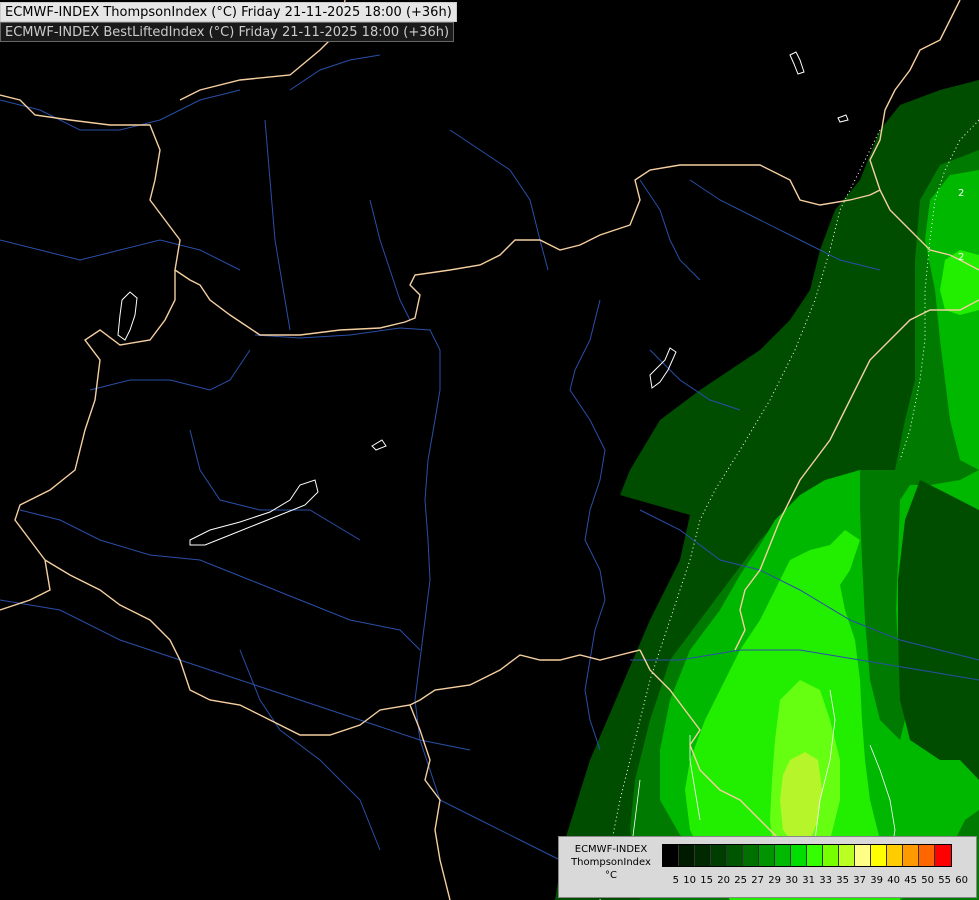 Image resolution: width=979 pixels, height=900 pixels. What do you see at coordinates (740, 880) in the screenshot?
I see `legend-tick: 25` at bounding box center [740, 880].